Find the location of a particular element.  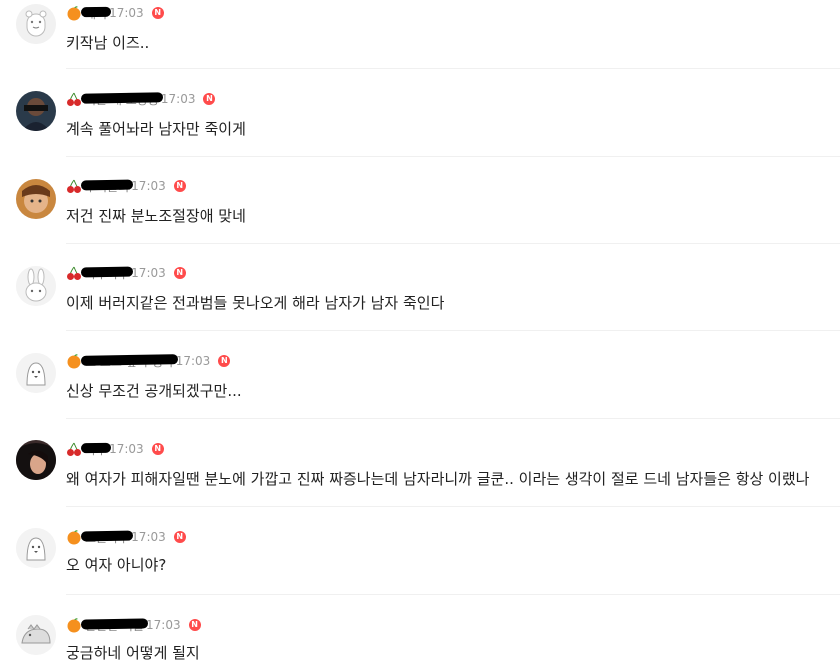

comment-text: 저건 진짜 분노조절장애 맞네 is located at coordinates (156, 216).